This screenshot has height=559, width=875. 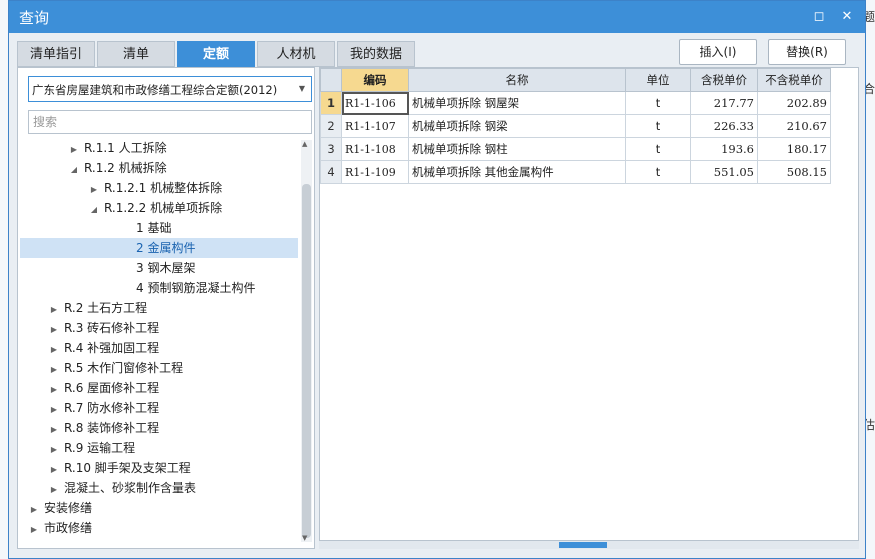 I want to click on table-row: 3 R1-1-108 机械单项拆除 钢柱 t 193.6 180.17, so click(x=575, y=149).